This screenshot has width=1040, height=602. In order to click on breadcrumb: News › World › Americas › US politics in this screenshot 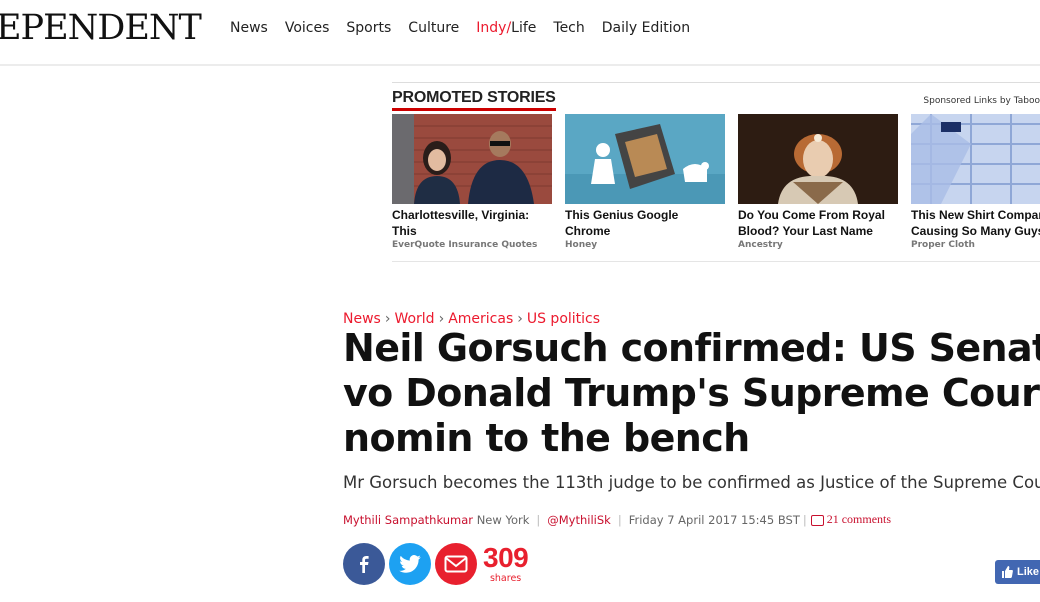, I will do `click(471, 319)`.